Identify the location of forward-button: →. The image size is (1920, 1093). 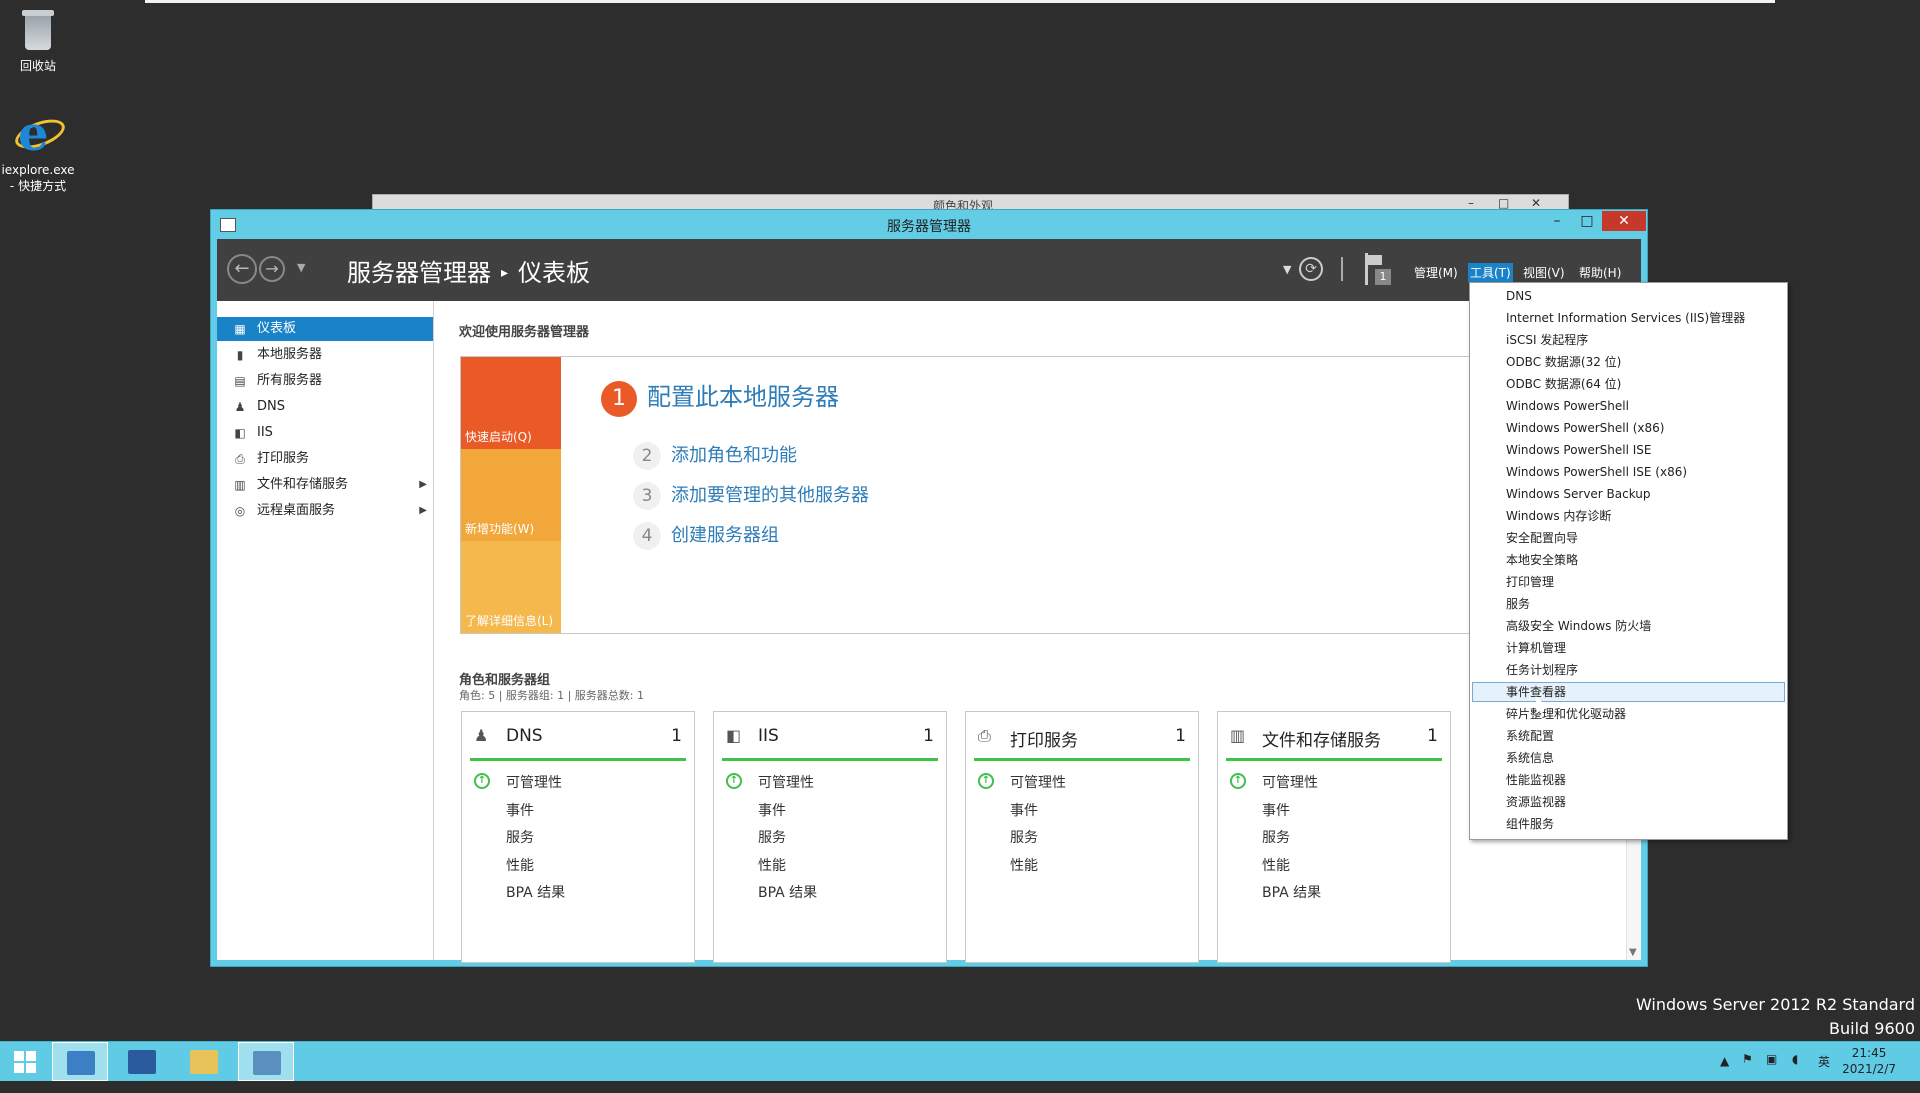
(272, 269).